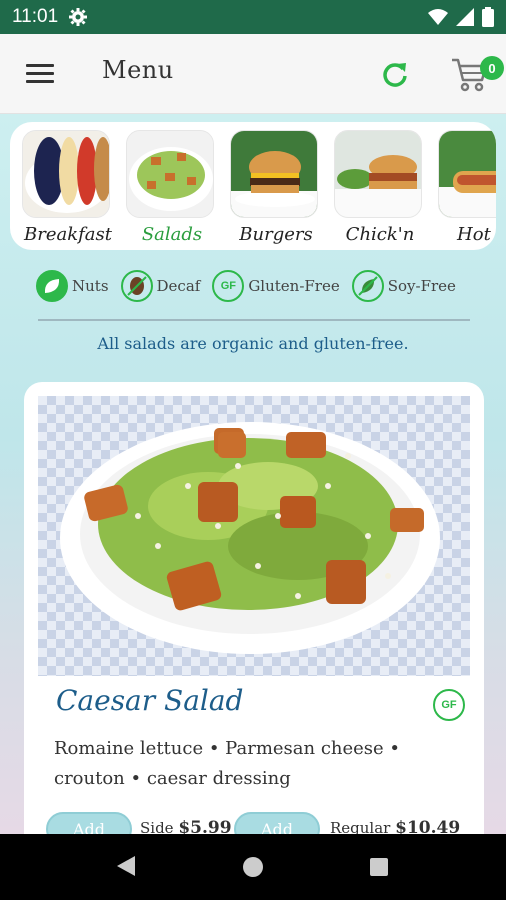 This screenshot has width=506, height=900. Describe the element at coordinates (449, 705) in the screenshot. I see `gluten-free-badge-icon: GF` at that location.